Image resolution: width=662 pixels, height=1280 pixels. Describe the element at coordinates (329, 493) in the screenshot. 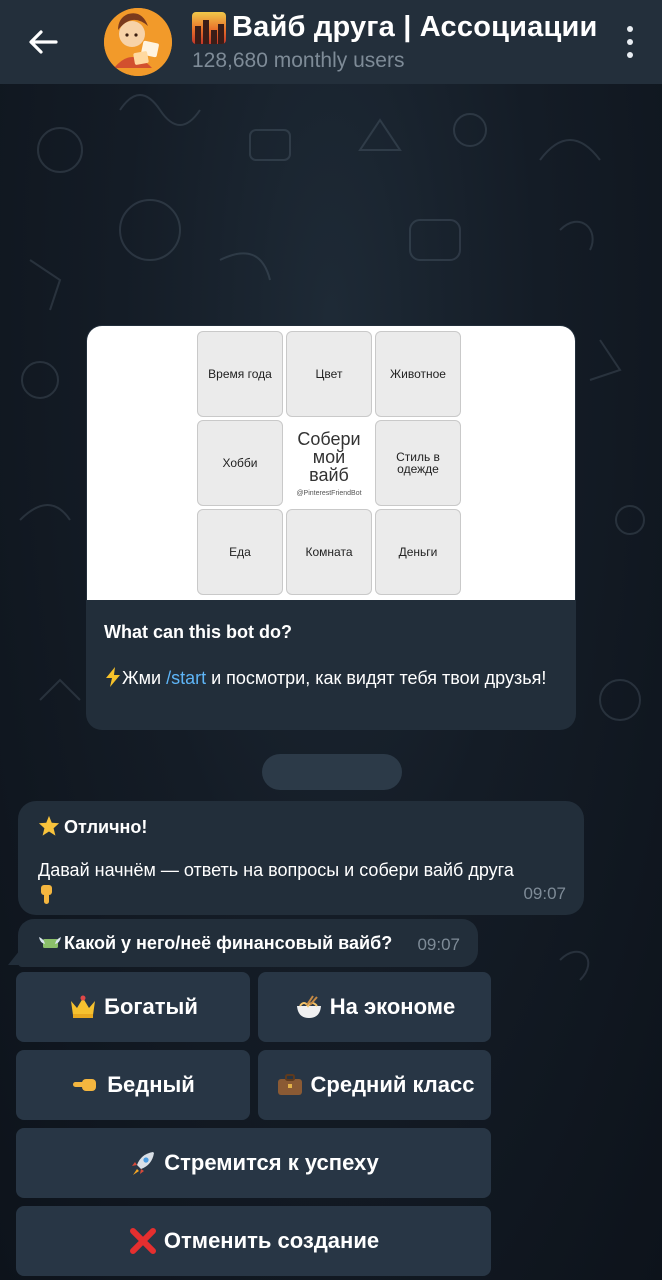

I see `grid-center-handle: @PinterestFriendBot` at that location.